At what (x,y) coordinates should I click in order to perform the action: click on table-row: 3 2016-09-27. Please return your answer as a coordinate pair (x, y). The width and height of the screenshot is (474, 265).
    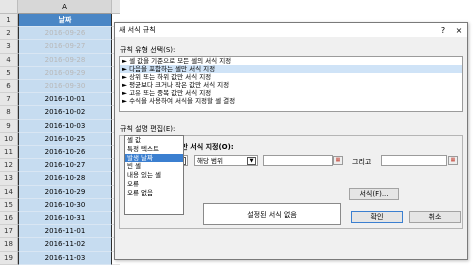
    Looking at the image, I should click on (60, 47).